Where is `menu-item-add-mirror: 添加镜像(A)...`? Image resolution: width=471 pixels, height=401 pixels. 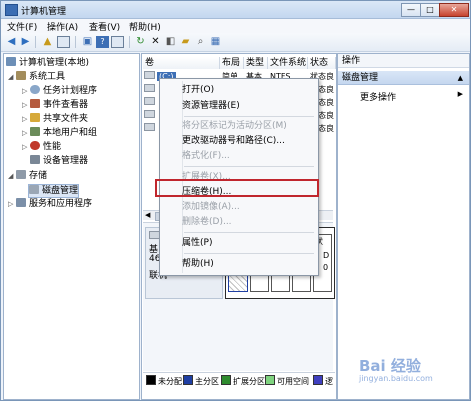
menu-item-add-mirror: 添加镜像(A)... is located at coordinates (211, 207).